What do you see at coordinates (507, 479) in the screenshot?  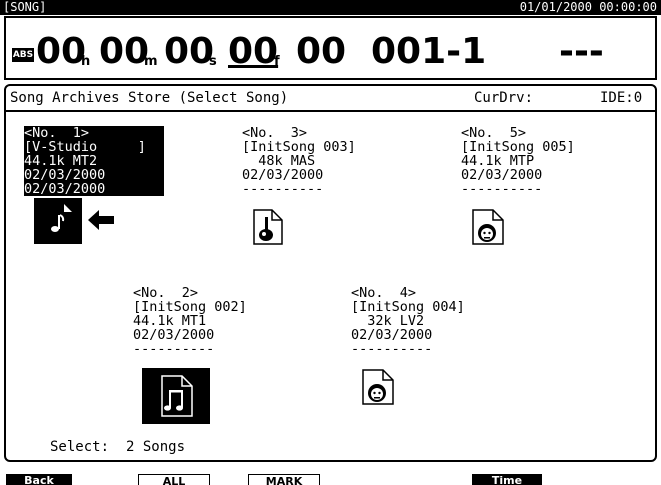 I see `time-button: Time` at bounding box center [507, 479].